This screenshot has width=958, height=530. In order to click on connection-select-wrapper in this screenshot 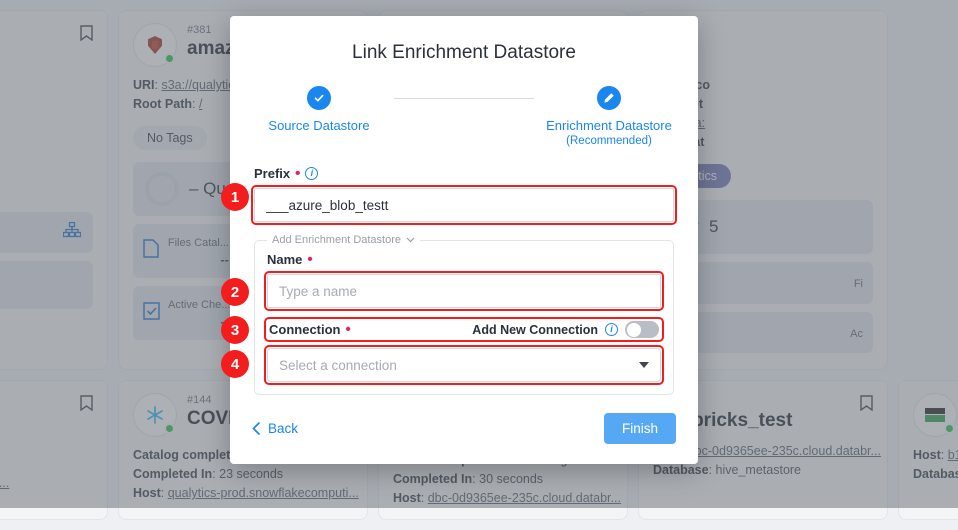, I will do `click(464, 365)`.